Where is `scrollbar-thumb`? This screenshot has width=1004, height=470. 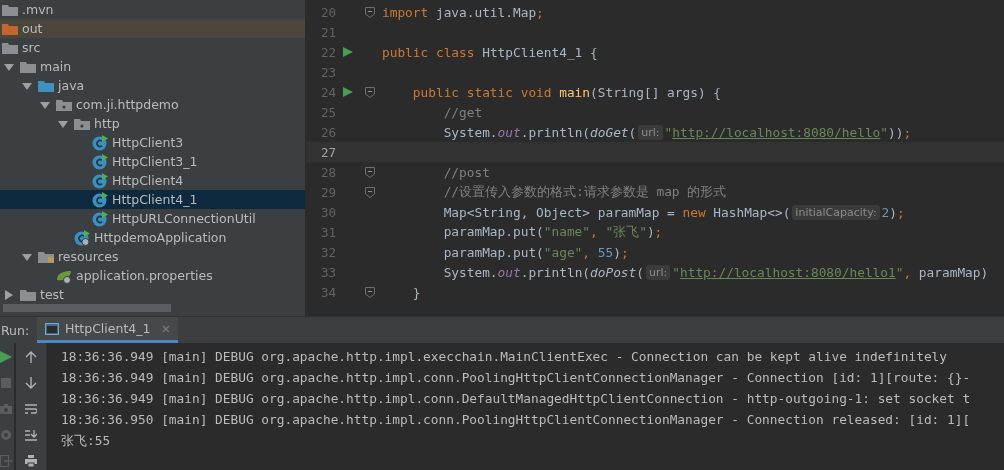 scrollbar-thumb is located at coordinates (87, 308).